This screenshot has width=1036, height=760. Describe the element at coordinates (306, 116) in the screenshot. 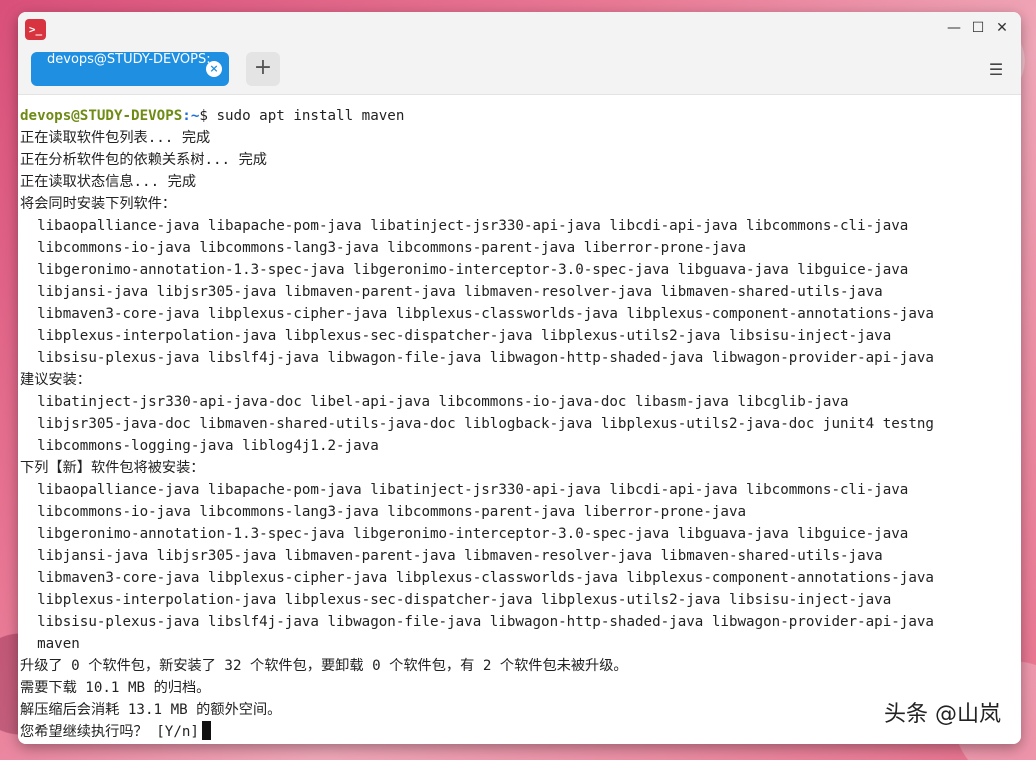

I see `prompt-command: sudo apt install maven` at that location.